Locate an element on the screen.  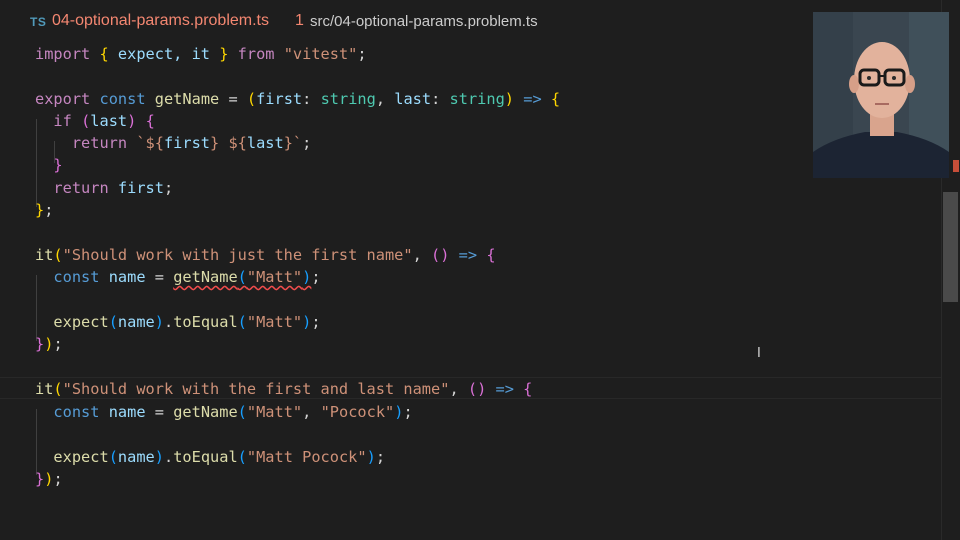
code-line: if (last) { is located at coordinates (104, 121).